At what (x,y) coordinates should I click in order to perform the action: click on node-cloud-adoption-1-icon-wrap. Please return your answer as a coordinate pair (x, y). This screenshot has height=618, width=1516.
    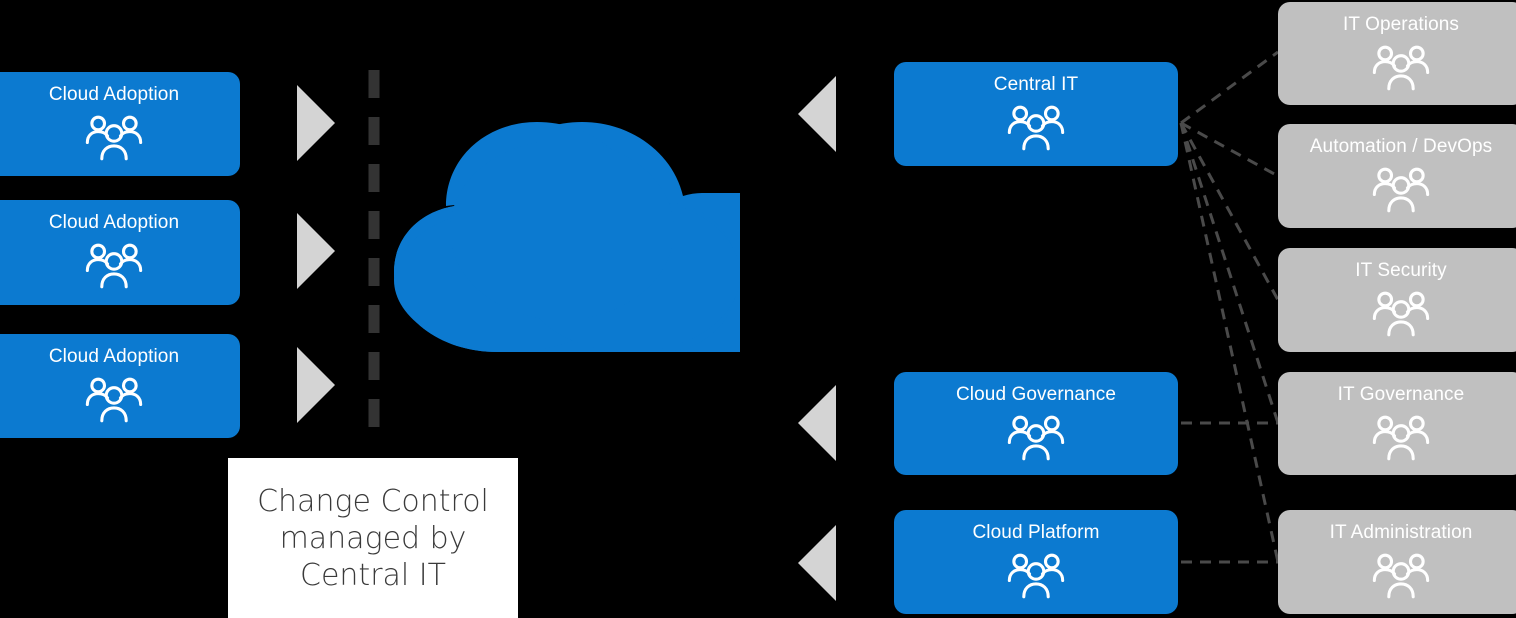
    Looking at the image, I should click on (114, 137).